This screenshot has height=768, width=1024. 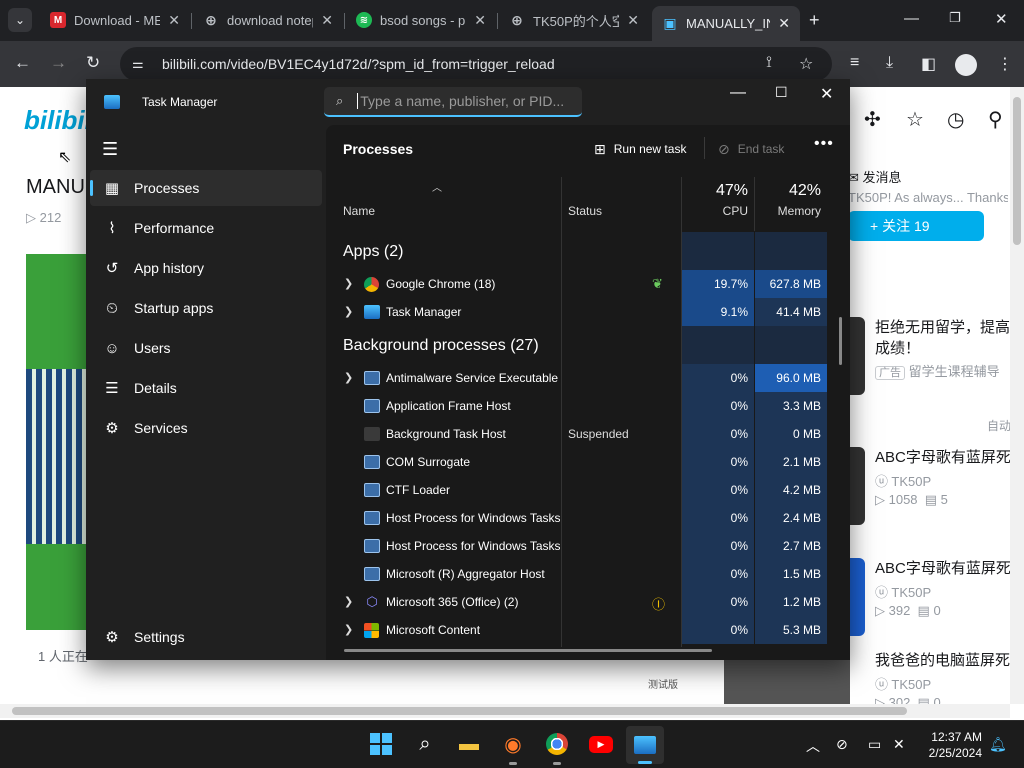 I want to click on youtube-button: ▶, so click(x=601, y=744).